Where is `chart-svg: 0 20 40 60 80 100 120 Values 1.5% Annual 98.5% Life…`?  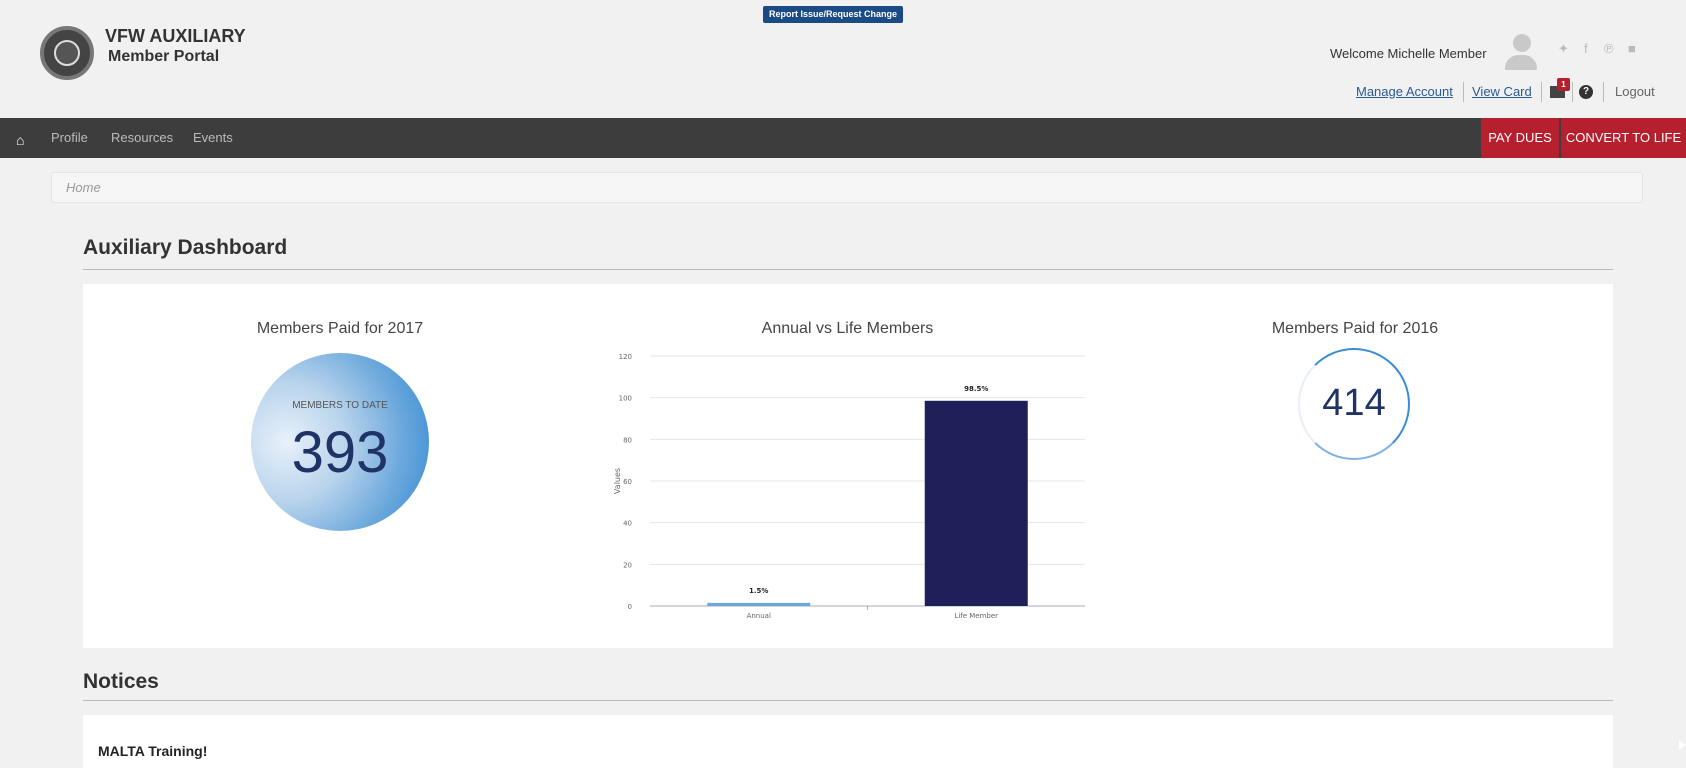
chart-svg: 0 20 40 60 80 100 120 Values 1.5% Annual 98.5% Life… is located at coordinates (849, 486).